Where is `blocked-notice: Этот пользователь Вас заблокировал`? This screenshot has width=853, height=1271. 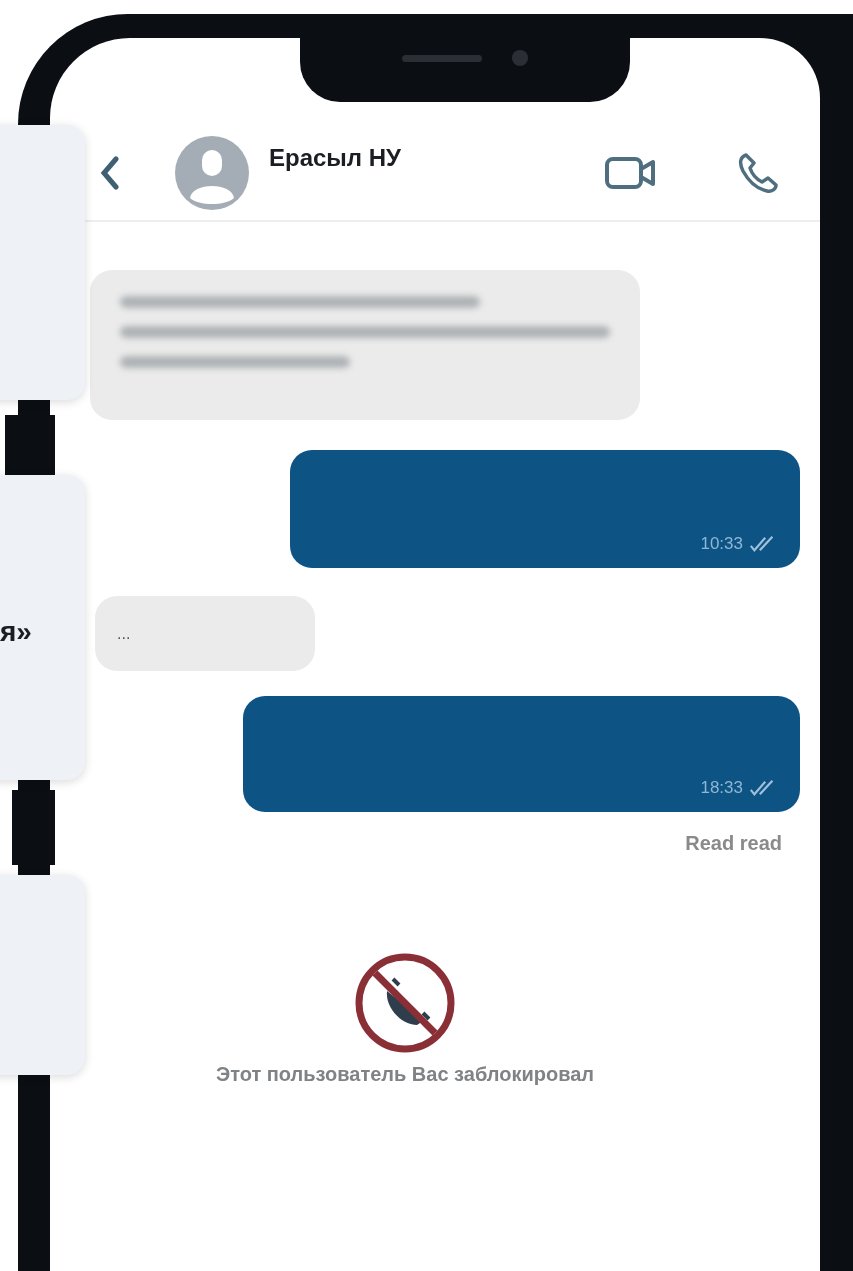
blocked-notice: Этот пользователь Вас заблокировал is located at coordinates (405, 1074).